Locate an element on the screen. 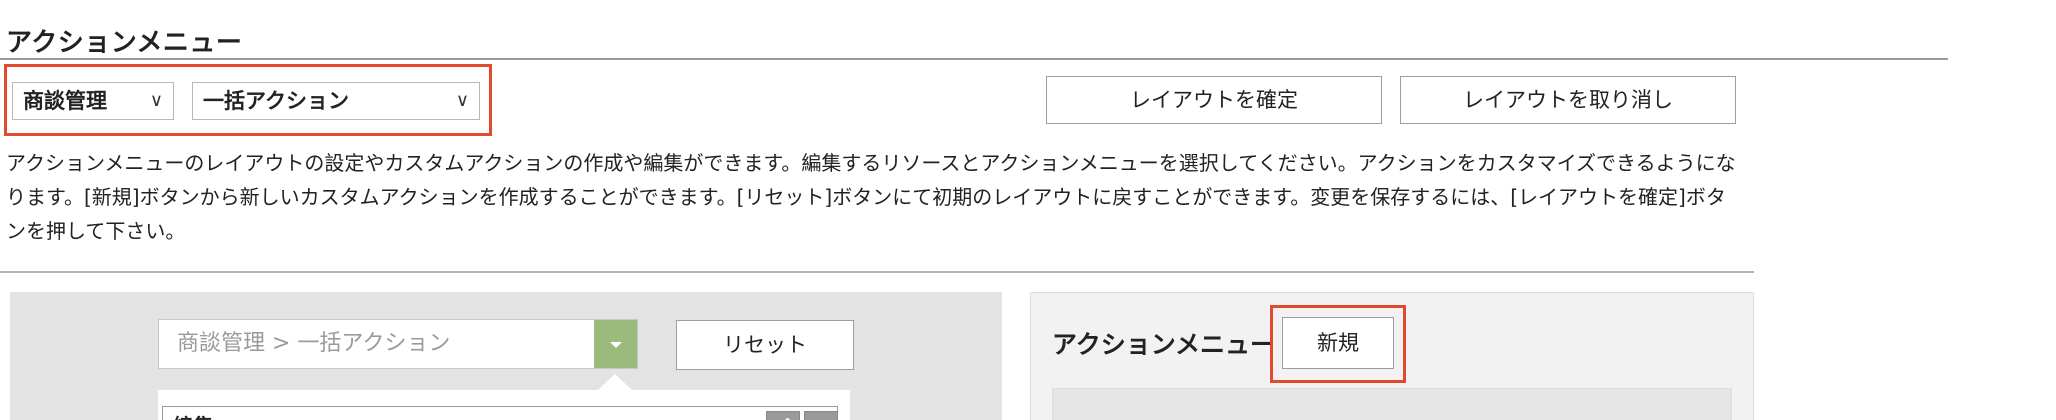 The height and width of the screenshot is (420, 2056). action-menu-select: 一括アクション ∨ is located at coordinates (336, 101).